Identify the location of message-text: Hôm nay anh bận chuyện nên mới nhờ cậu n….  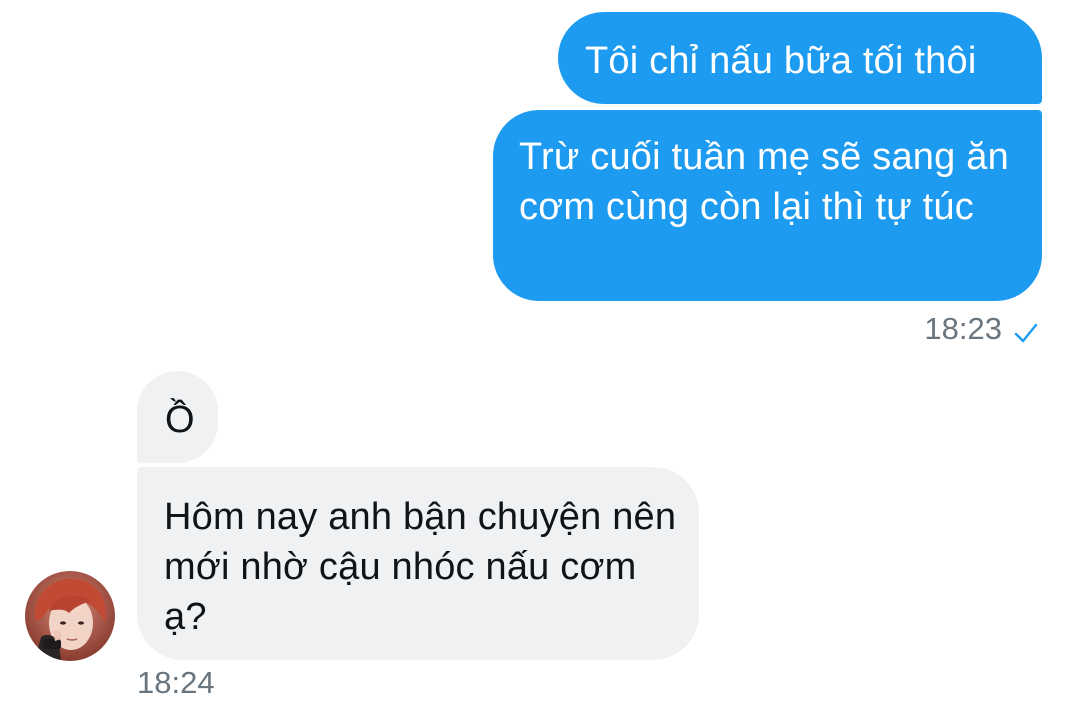
(420, 567).